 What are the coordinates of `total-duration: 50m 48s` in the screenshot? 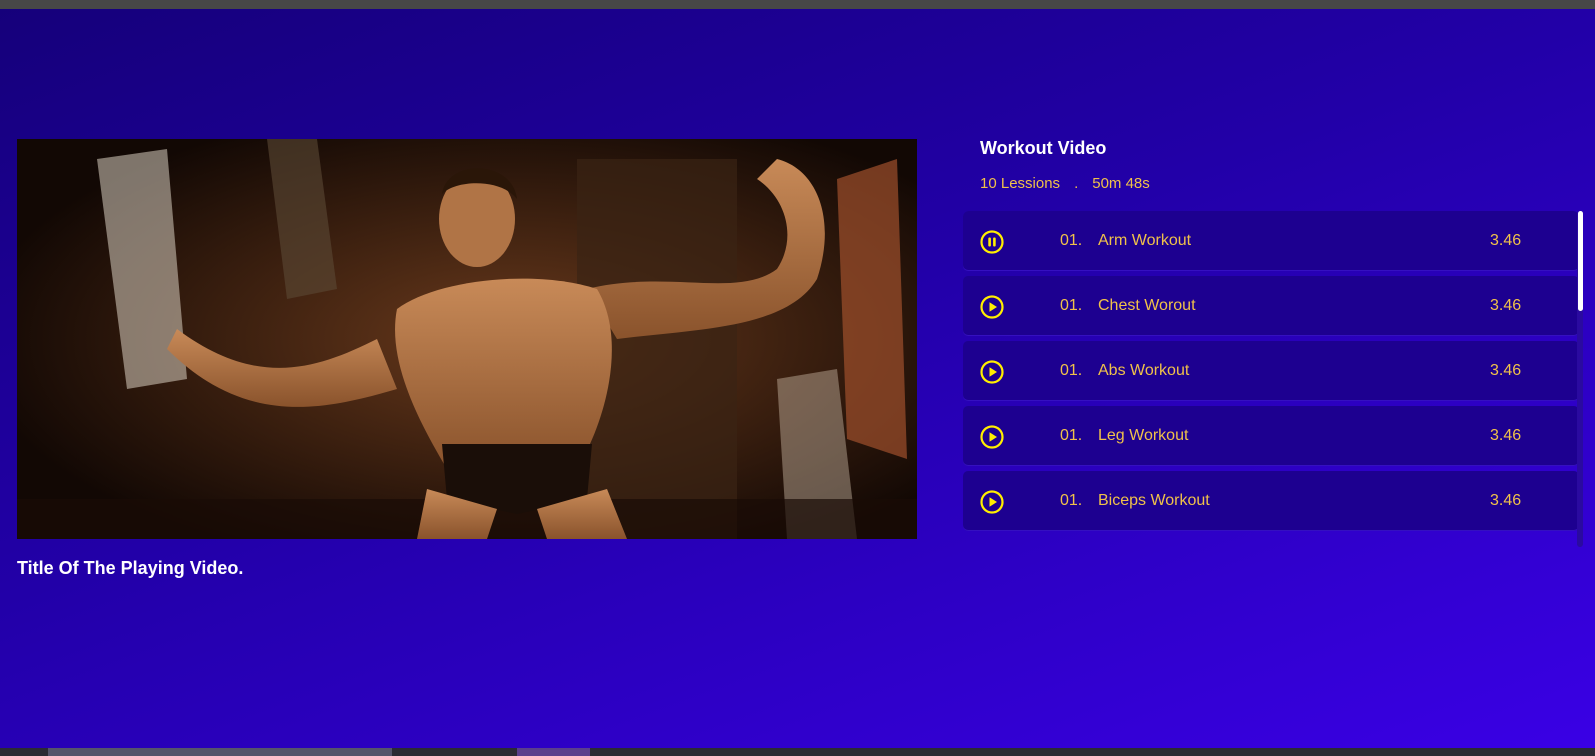 It's located at (1121, 183).